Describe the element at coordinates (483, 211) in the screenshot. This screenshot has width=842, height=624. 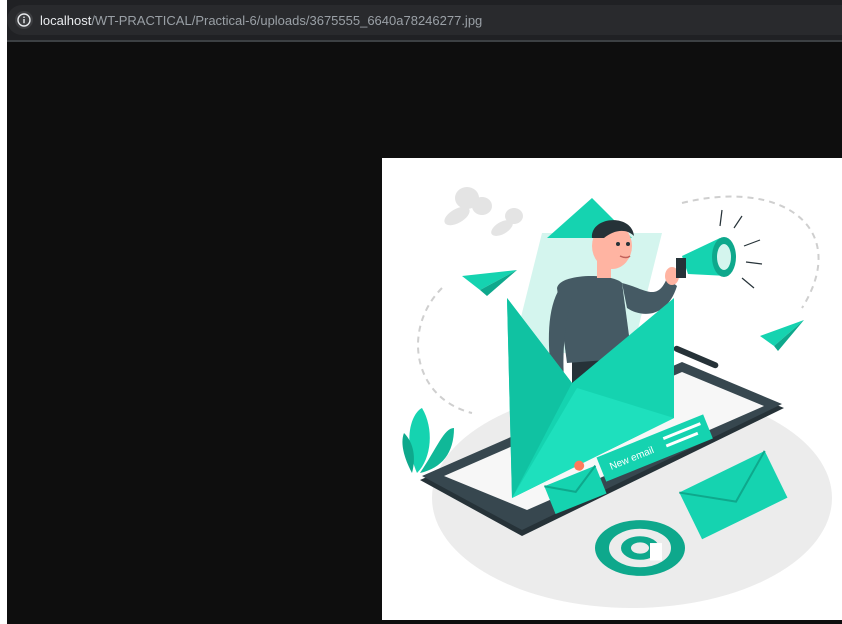
I see `cloud-icon` at that location.